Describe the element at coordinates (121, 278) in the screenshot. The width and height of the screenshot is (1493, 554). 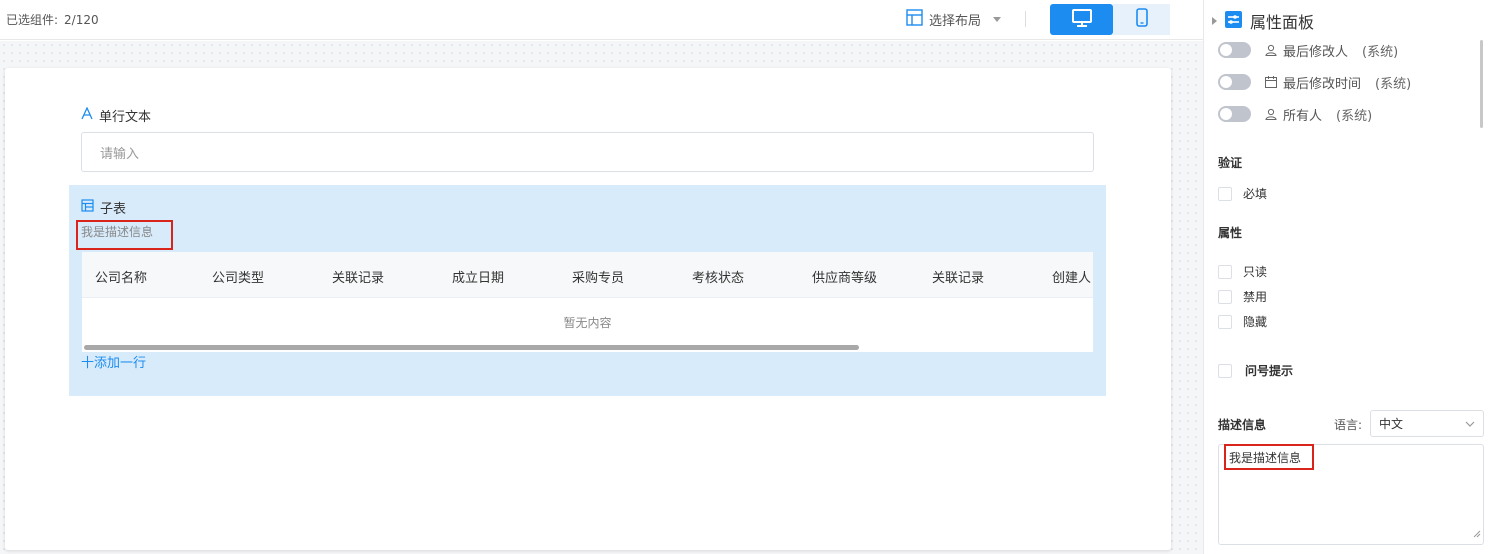
I see `column-header: 公司名称` at that location.